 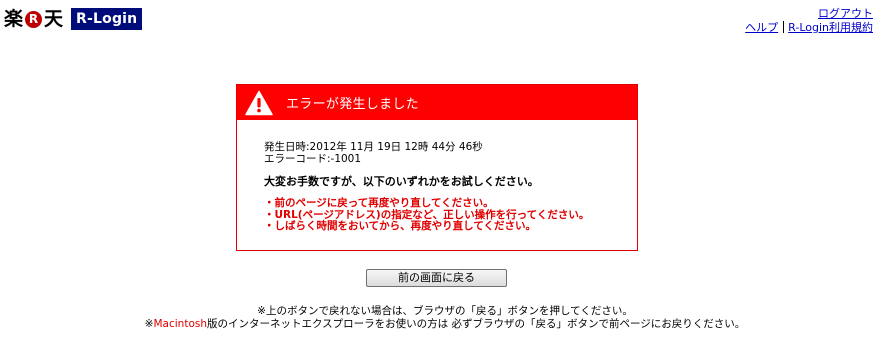 What do you see at coordinates (14, 19) in the screenshot?
I see `logo-text-raku: 楽` at bounding box center [14, 19].